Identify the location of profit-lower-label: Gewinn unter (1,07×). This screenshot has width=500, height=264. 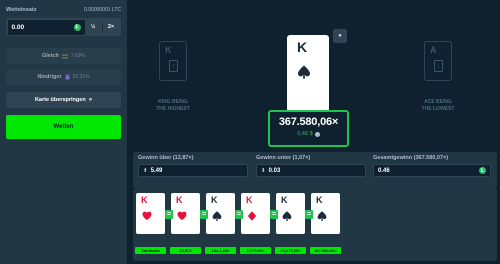
(283, 158).